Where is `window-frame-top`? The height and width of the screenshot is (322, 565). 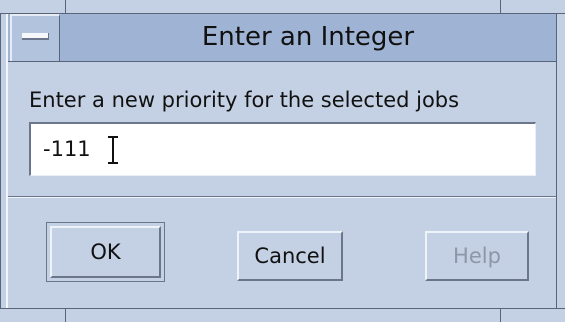
window-frame-top is located at coordinates (282, 7).